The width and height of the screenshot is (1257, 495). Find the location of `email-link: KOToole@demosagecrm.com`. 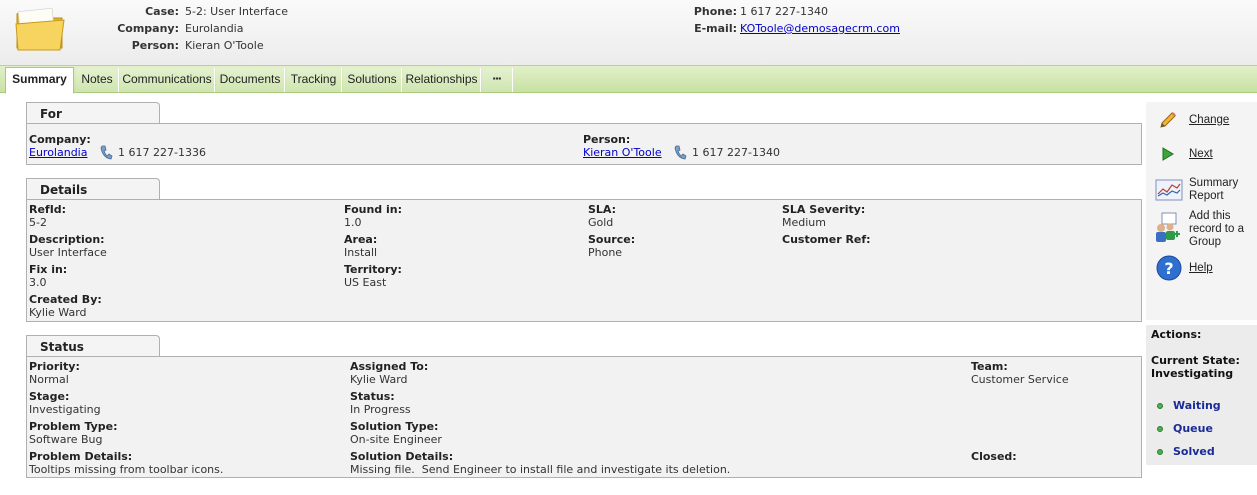

email-link: KOToole@demosagecrm.com is located at coordinates (820, 28).